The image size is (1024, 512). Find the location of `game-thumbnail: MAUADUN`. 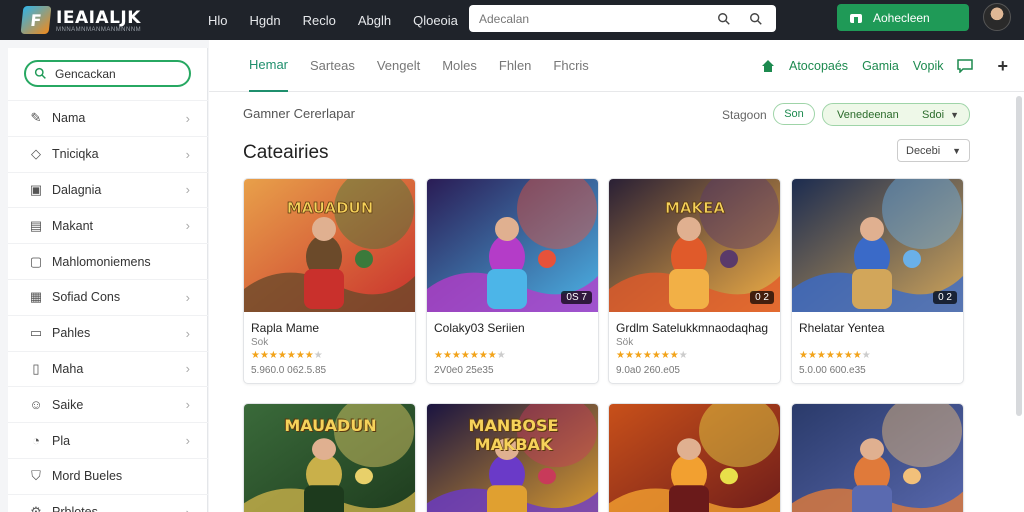

game-thumbnail: MAUADUN is located at coordinates (329, 245).